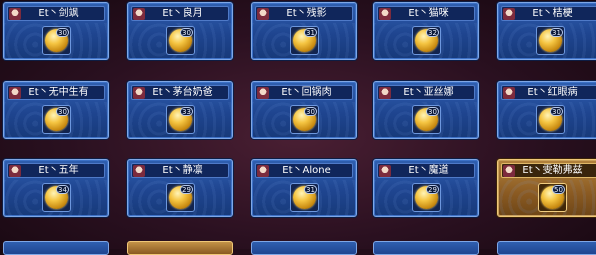 This screenshot has width=596, height=255. What do you see at coordinates (62, 189) in the screenshot?
I see `level-badge: 34` at bounding box center [62, 189].